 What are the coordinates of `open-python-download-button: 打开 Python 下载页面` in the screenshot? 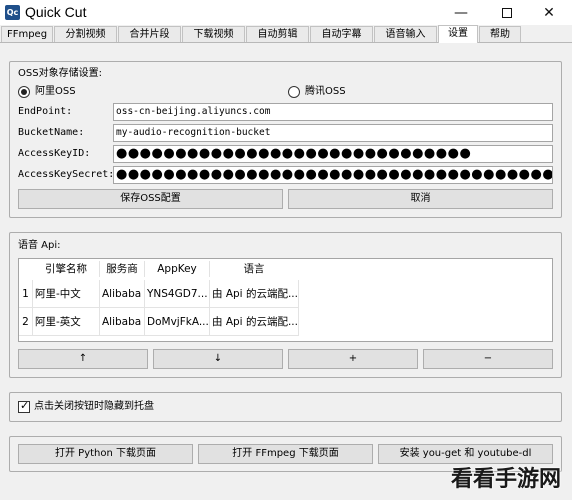 It's located at (105, 454).